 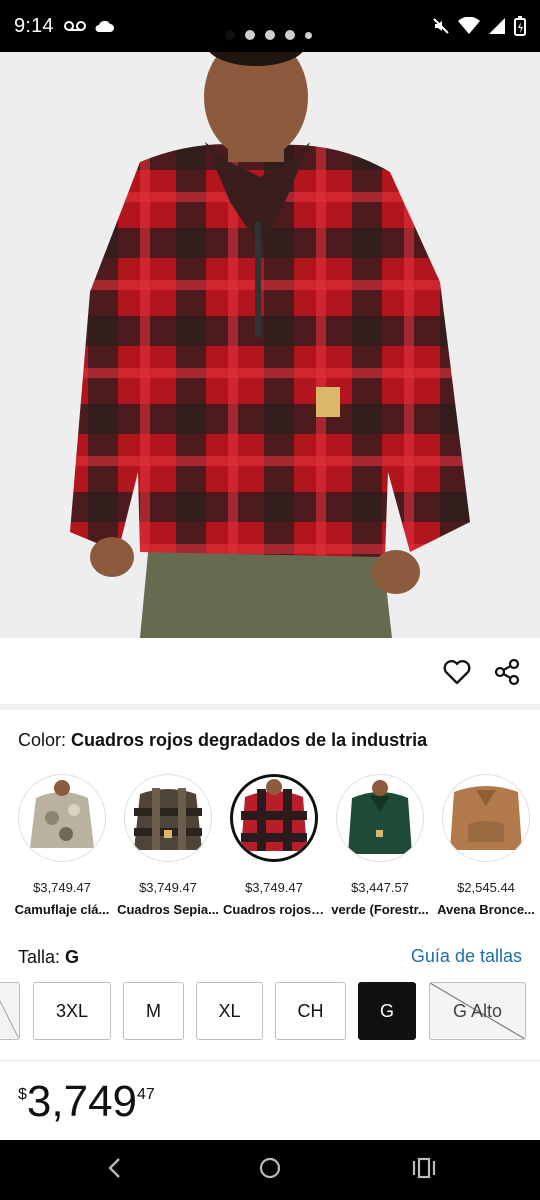 I want to click on pagination-dot-active, so click(x=230, y=35).